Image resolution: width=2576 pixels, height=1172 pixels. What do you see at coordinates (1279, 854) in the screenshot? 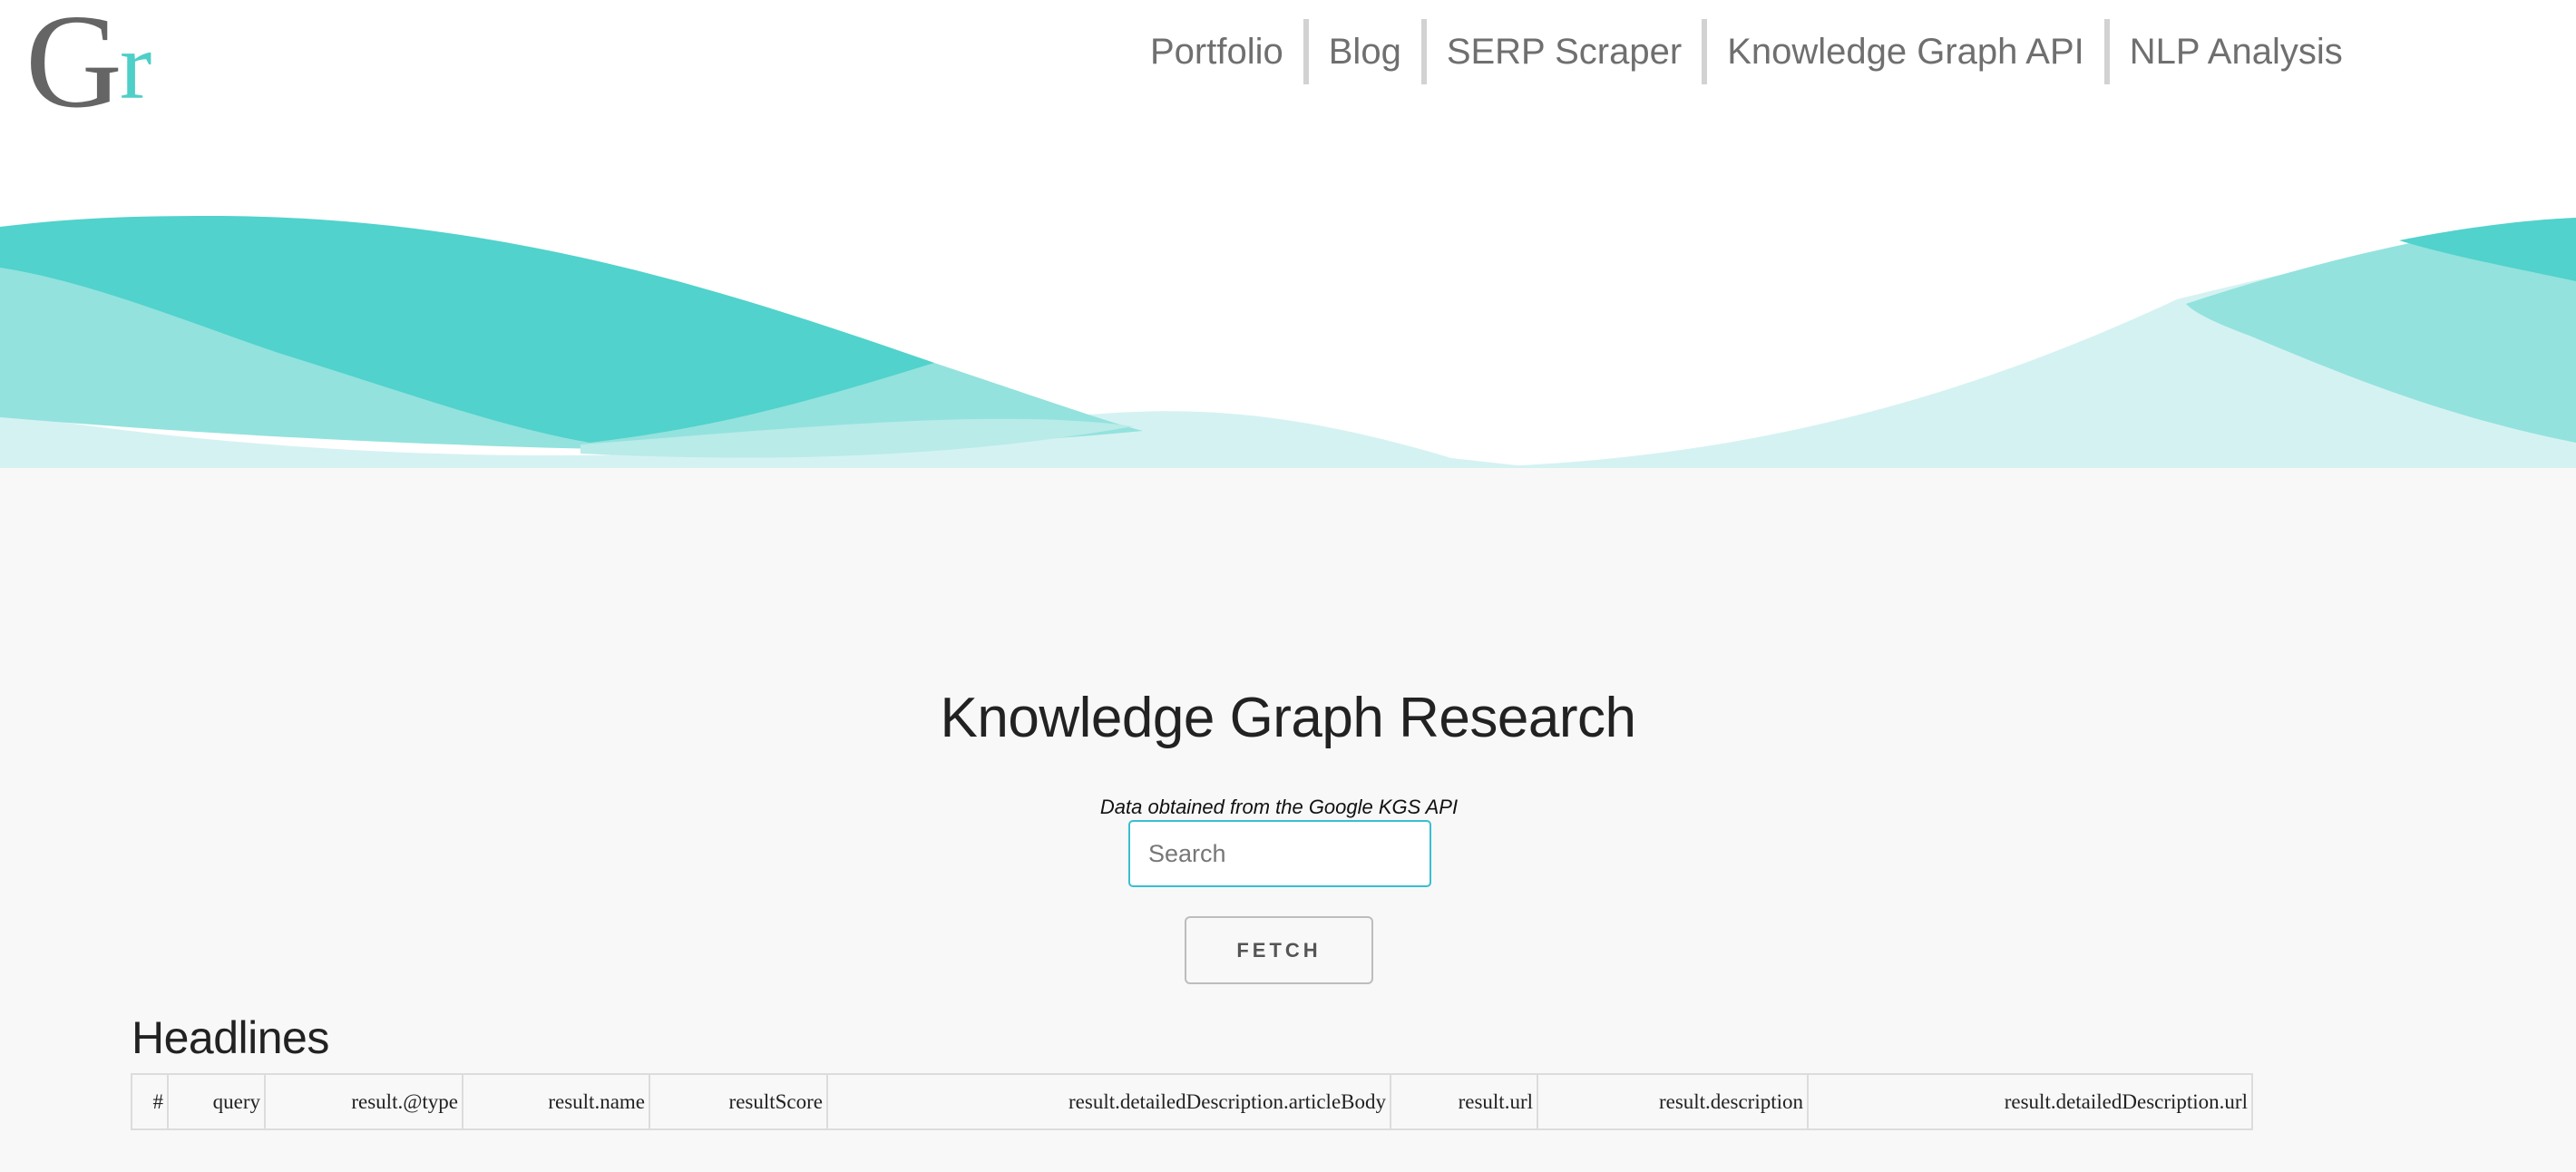
I see `search-input` at bounding box center [1279, 854].